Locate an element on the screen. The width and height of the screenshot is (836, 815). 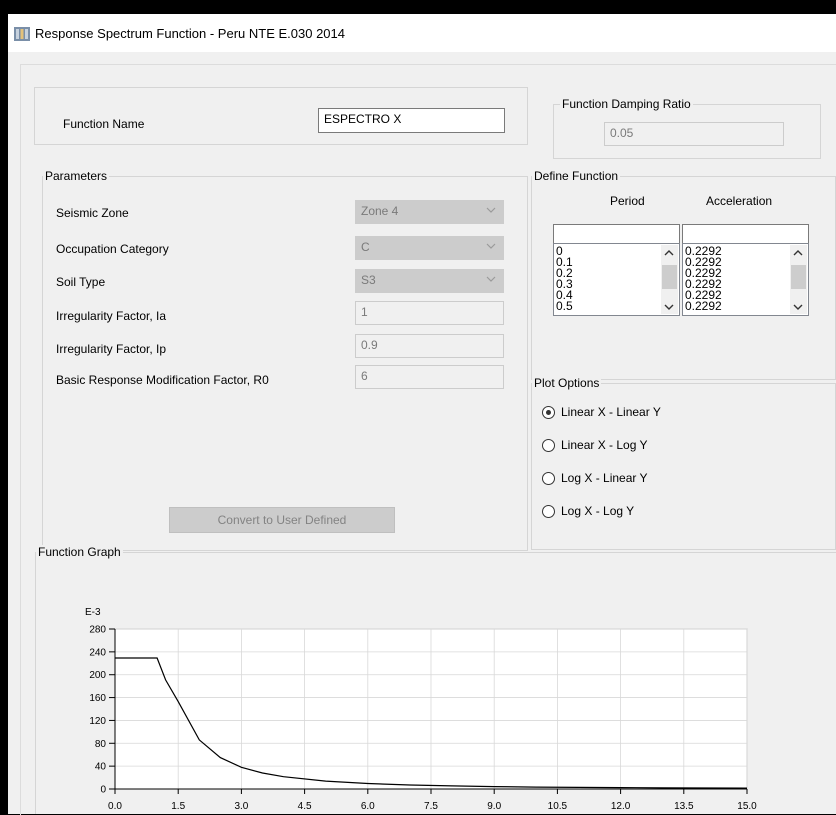
plot-option-label: Log X - Log Y is located at coordinates (597, 511).